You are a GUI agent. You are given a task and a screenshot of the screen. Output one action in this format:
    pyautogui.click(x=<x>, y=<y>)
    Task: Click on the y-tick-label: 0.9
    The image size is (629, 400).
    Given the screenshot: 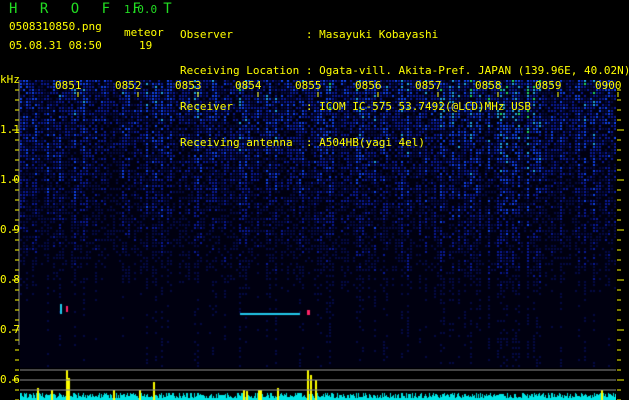 What is the action you would take?
    pyautogui.click(x=10, y=229)
    